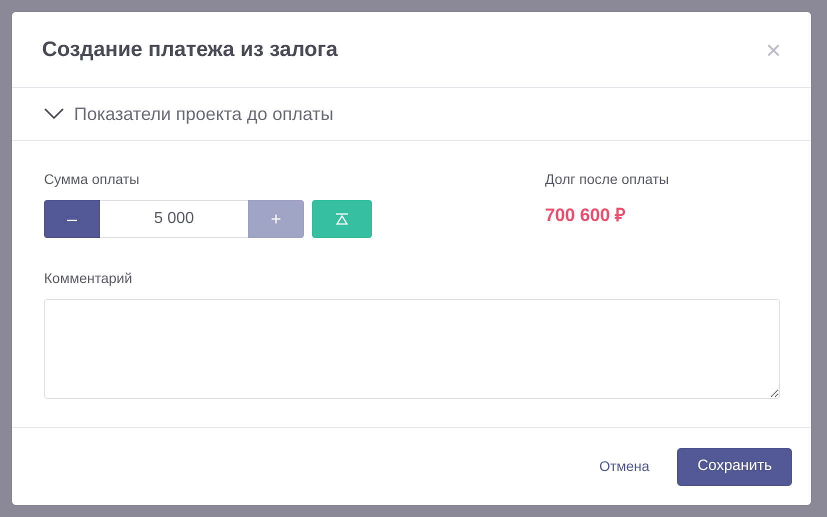 The height and width of the screenshot is (517, 827). I want to click on dialog-title: Создание платежа из залога, so click(190, 49).